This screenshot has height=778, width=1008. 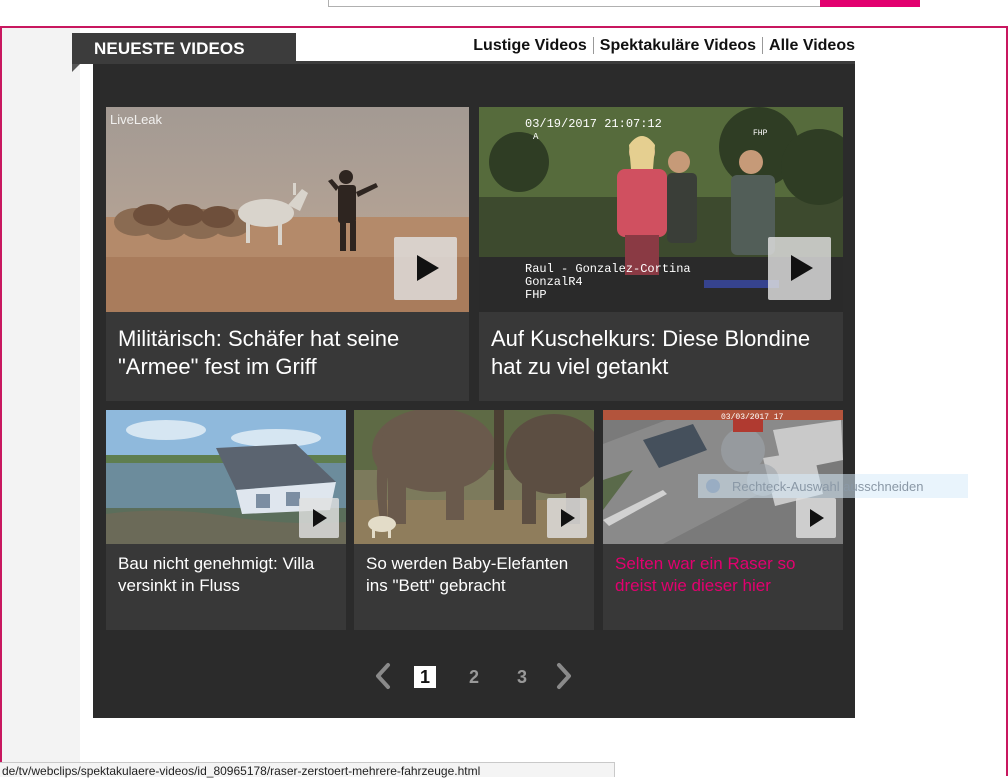 What do you see at coordinates (522, 677) in the screenshot?
I see `page-3: 3` at bounding box center [522, 677].